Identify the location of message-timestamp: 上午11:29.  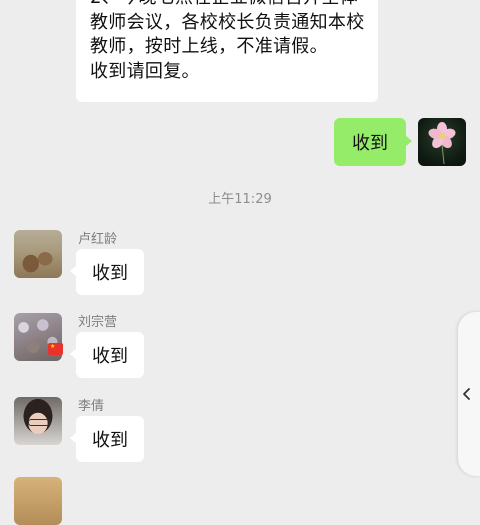
(240, 199).